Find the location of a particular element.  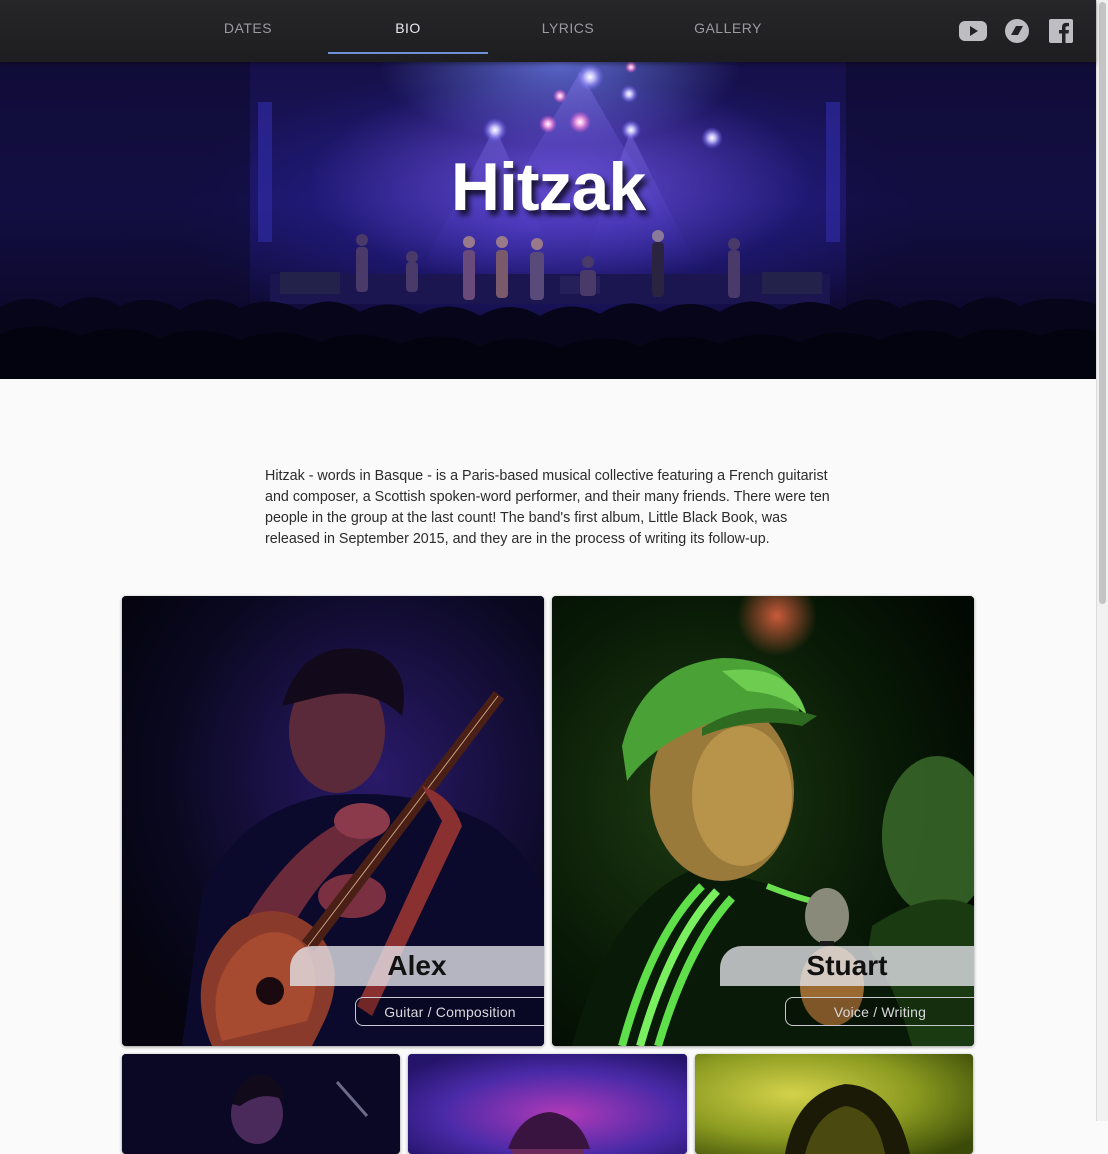

active-tab-indicator is located at coordinates (408, 53).